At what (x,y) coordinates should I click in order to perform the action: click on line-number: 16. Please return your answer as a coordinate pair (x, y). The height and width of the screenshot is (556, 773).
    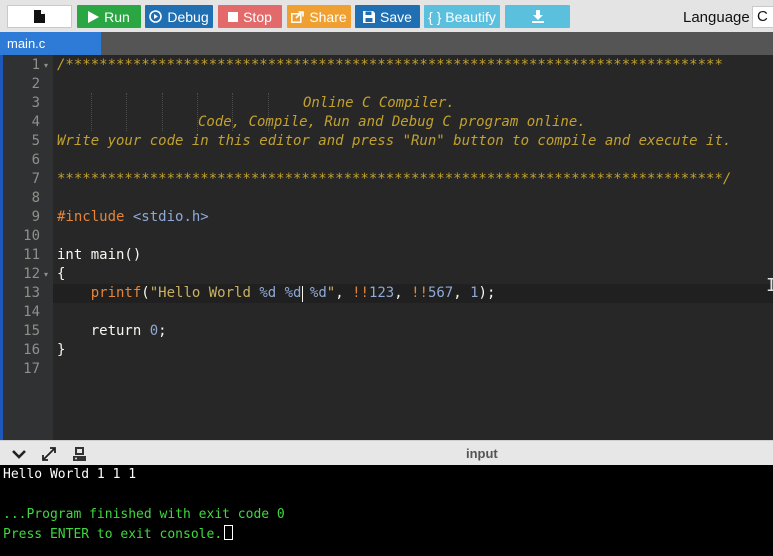
    Looking at the image, I should click on (31, 350).